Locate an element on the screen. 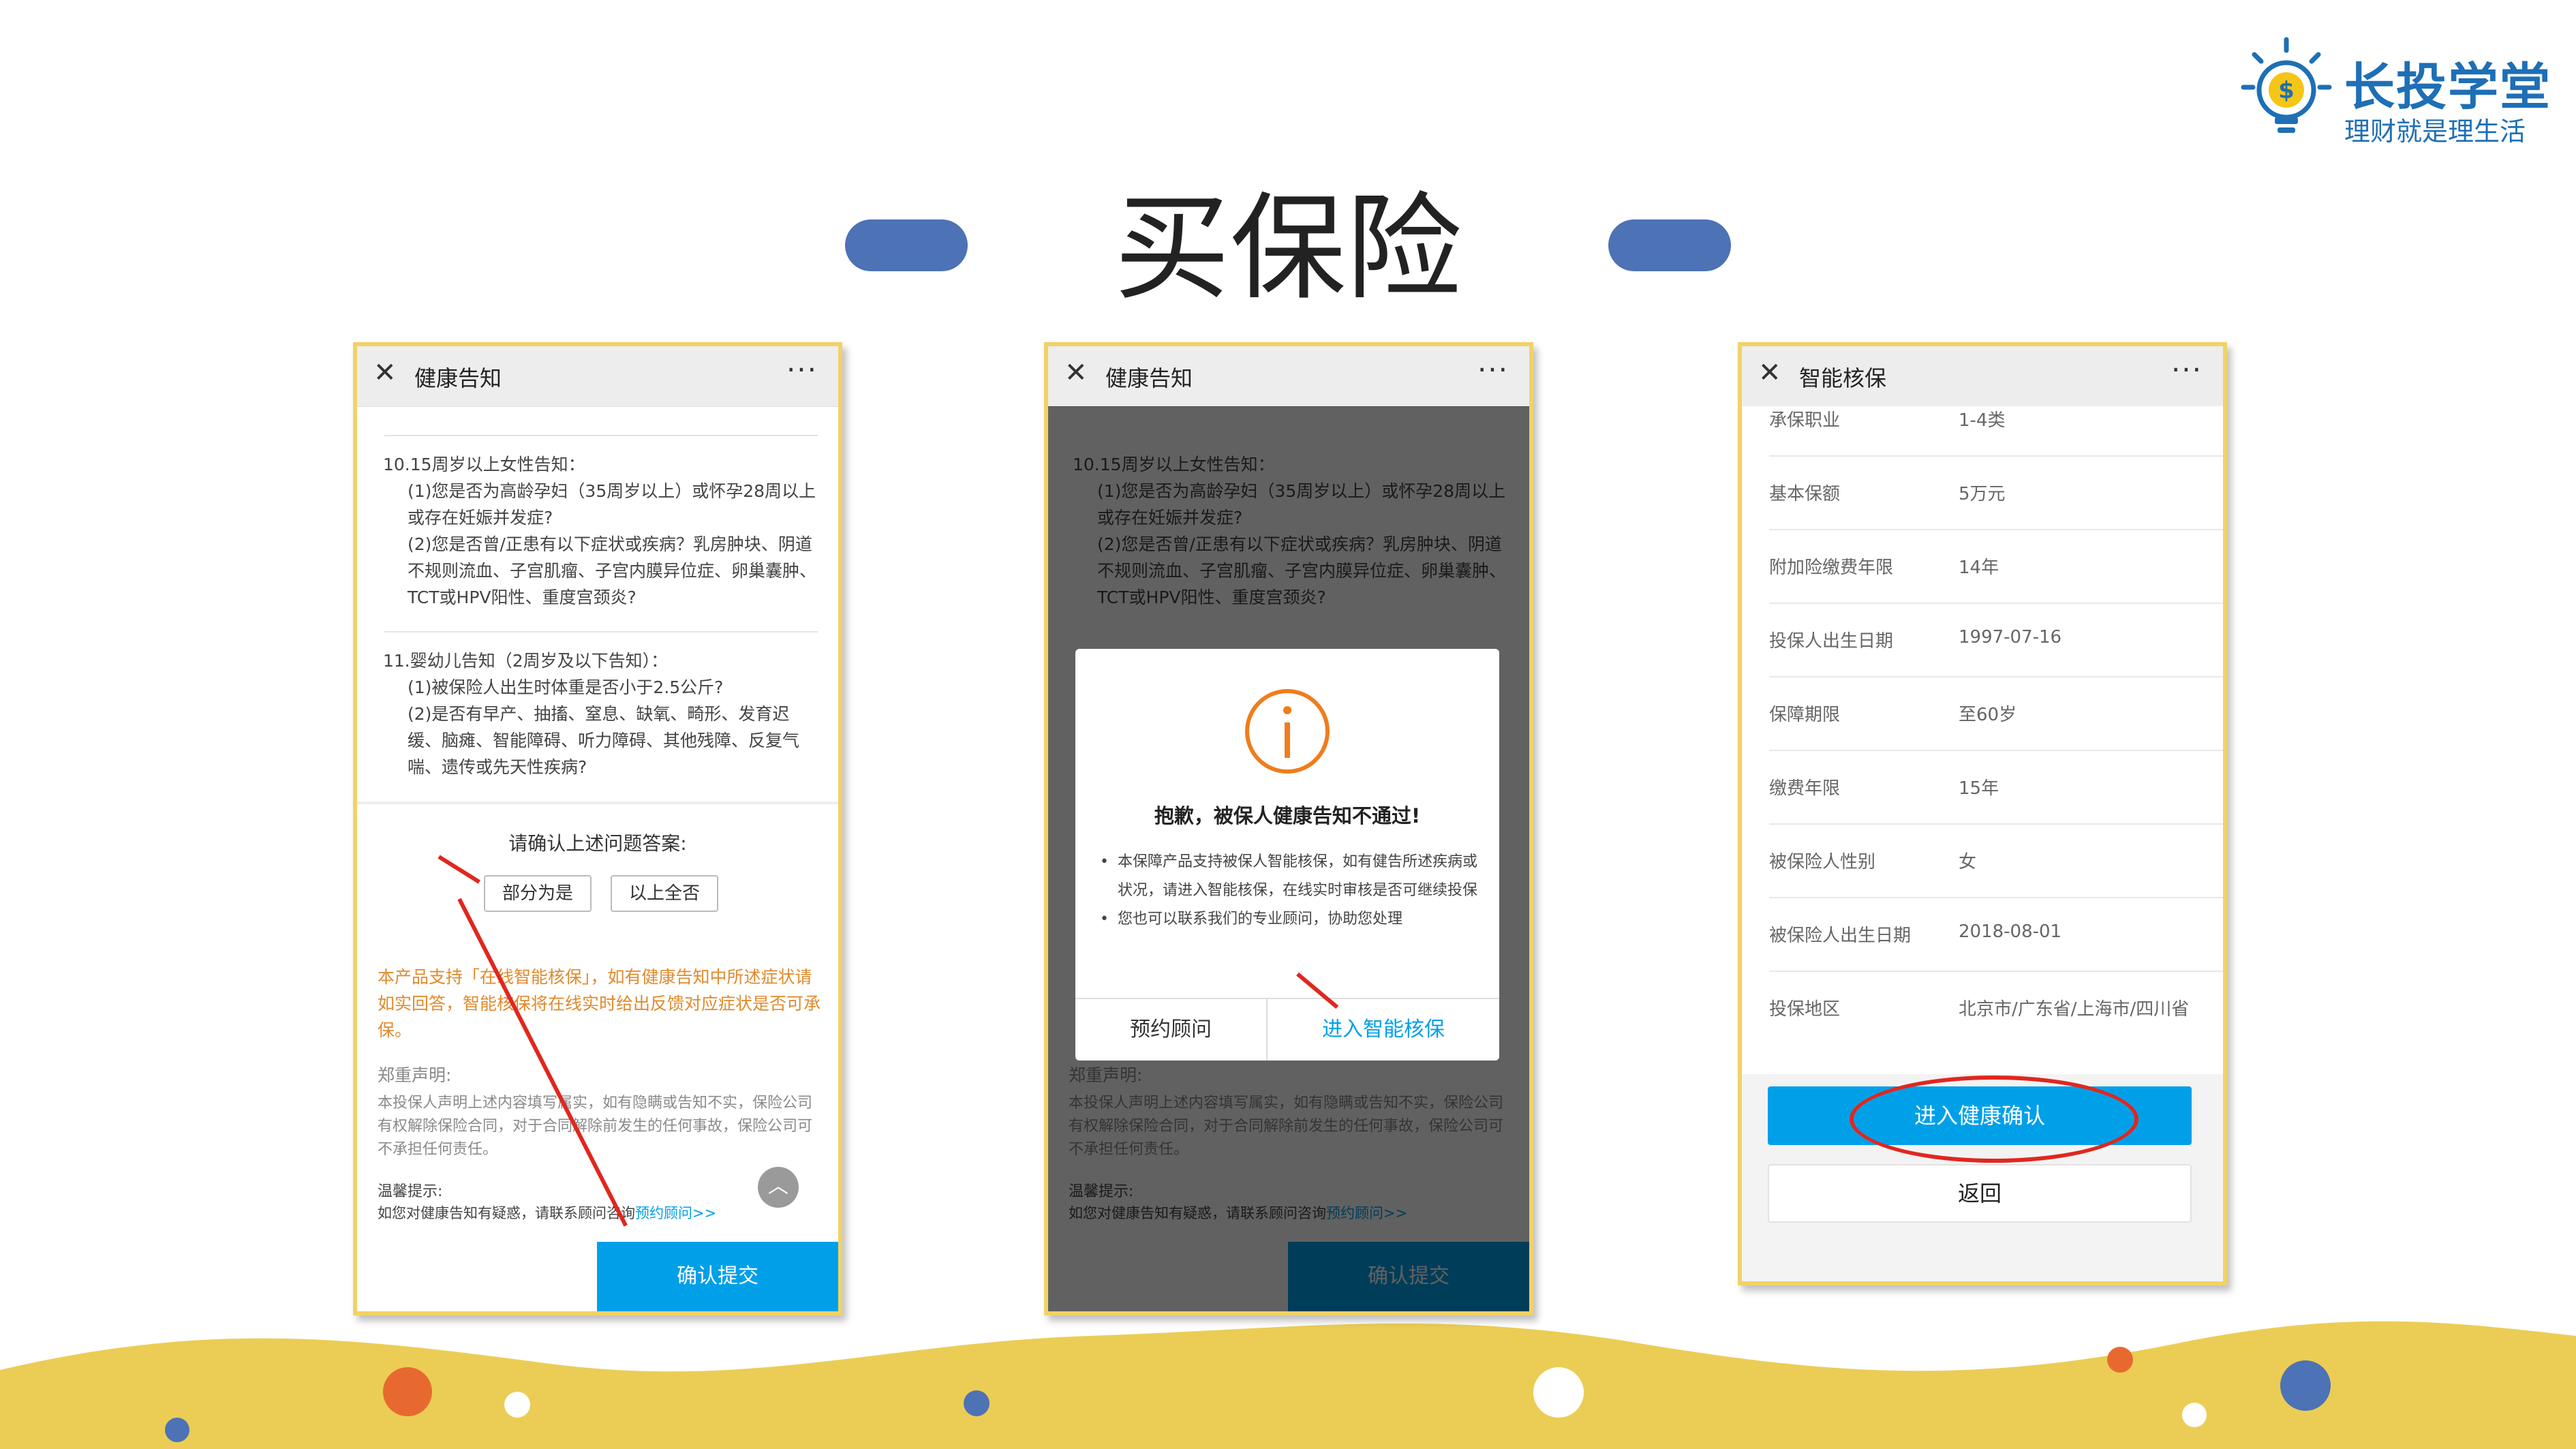 This screenshot has width=2576, height=1449. header-title: 智能核保 is located at coordinates (1843, 378).